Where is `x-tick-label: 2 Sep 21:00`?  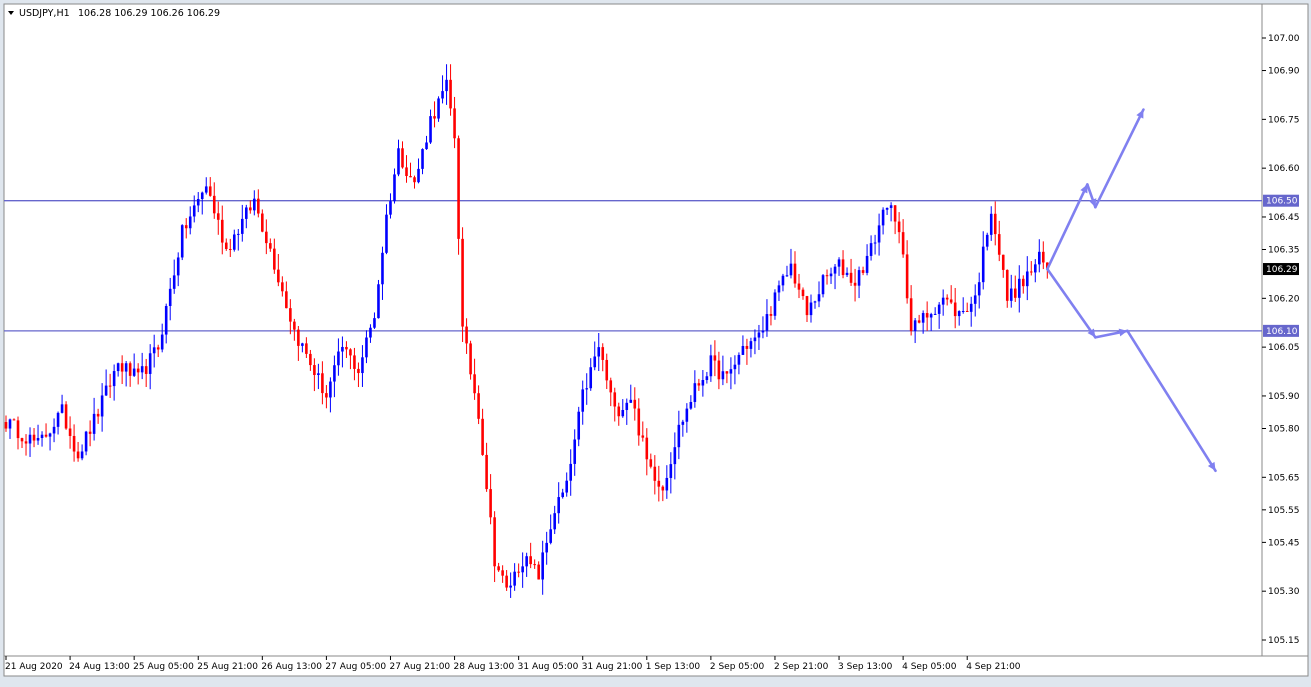 x-tick-label: 2 Sep 21:00 is located at coordinates (801, 667).